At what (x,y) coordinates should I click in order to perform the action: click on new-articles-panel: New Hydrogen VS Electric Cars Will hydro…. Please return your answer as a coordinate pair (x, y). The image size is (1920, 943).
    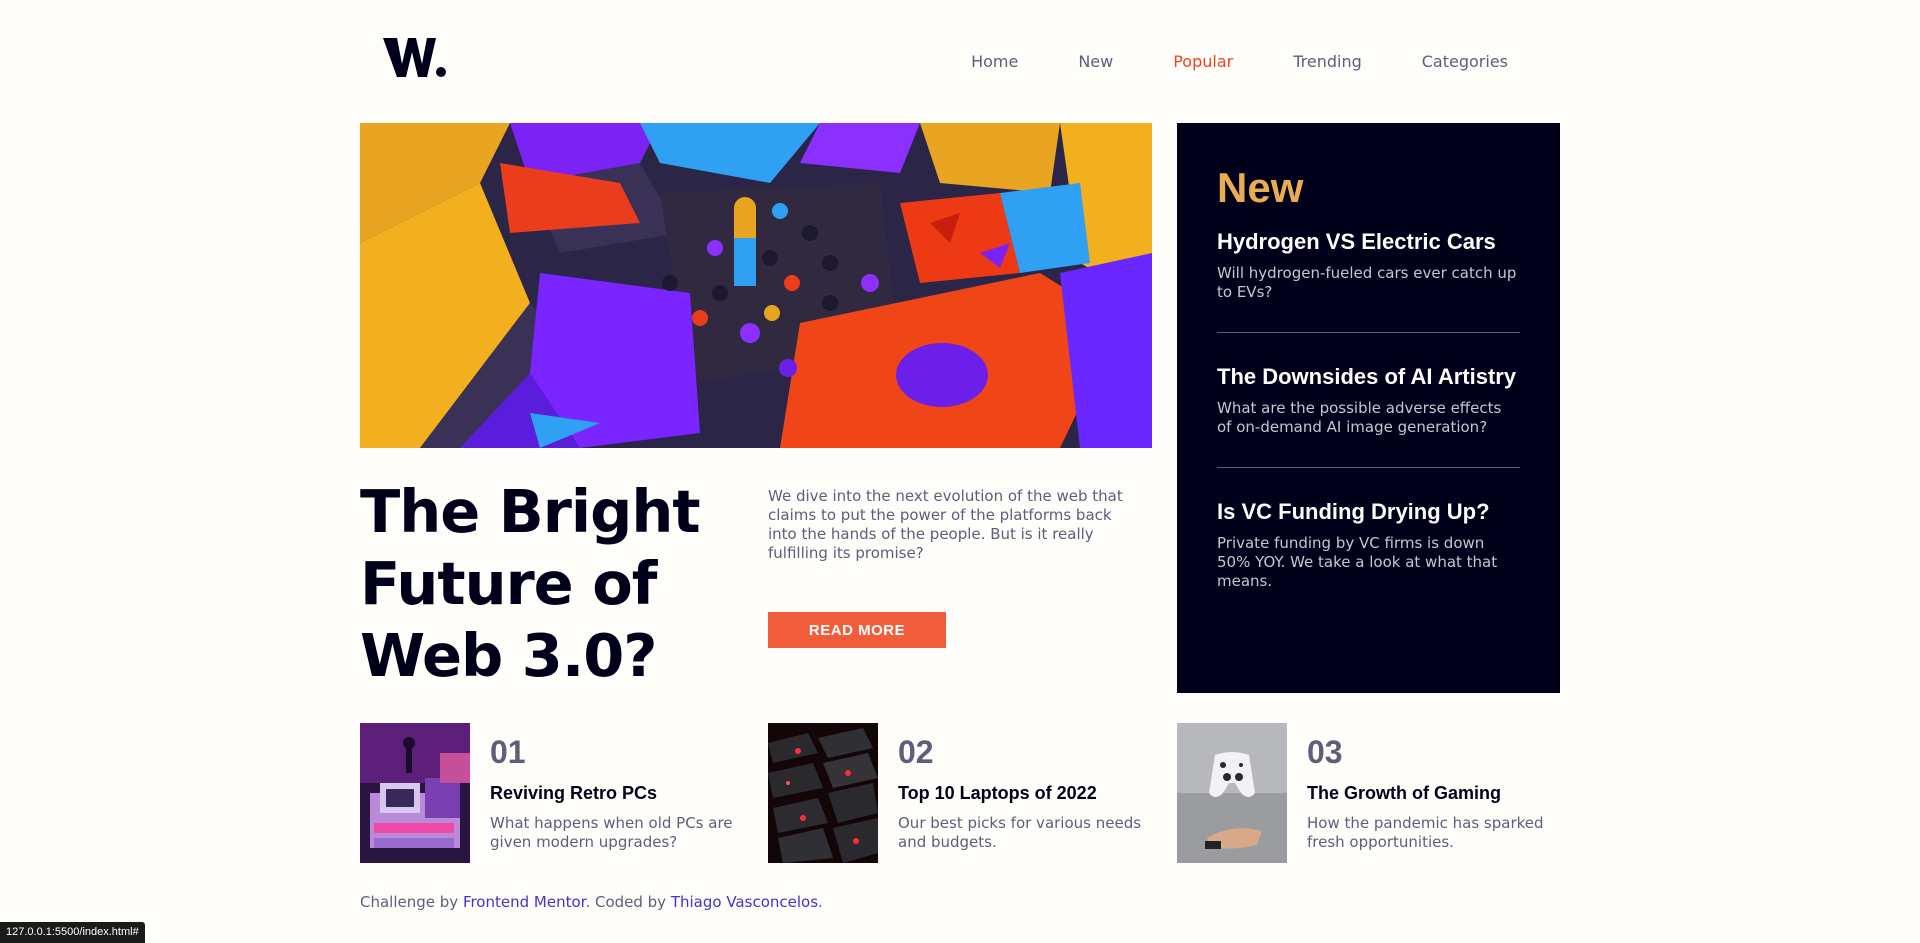
    Looking at the image, I should click on (1368, 408).